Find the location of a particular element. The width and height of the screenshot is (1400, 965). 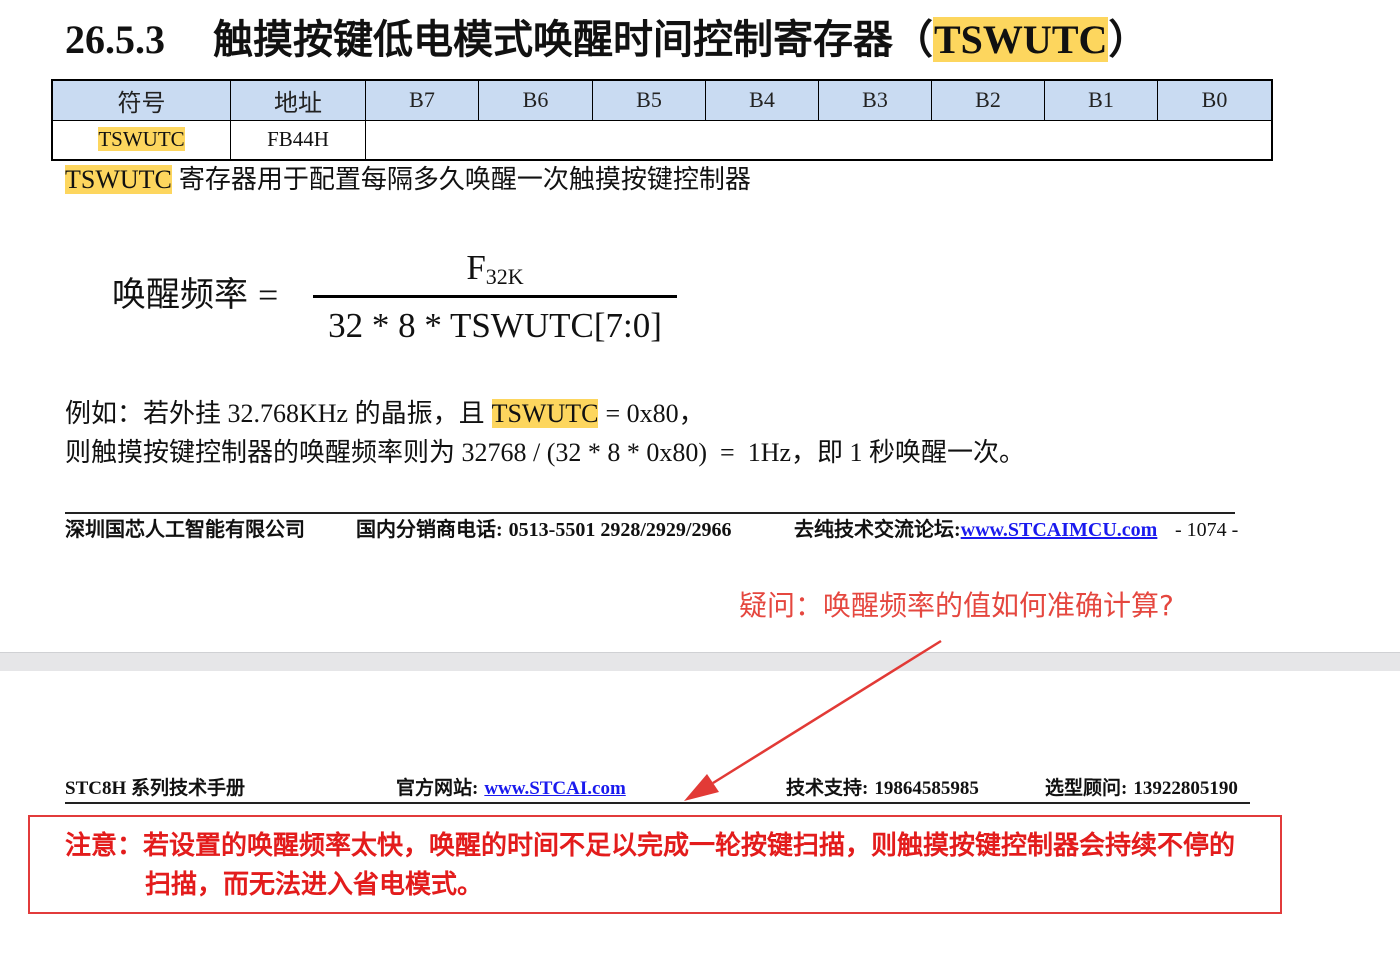

question-annotation: 疑问：唤醒频率的值如何准确计算? is located at coordinates (956, 605).